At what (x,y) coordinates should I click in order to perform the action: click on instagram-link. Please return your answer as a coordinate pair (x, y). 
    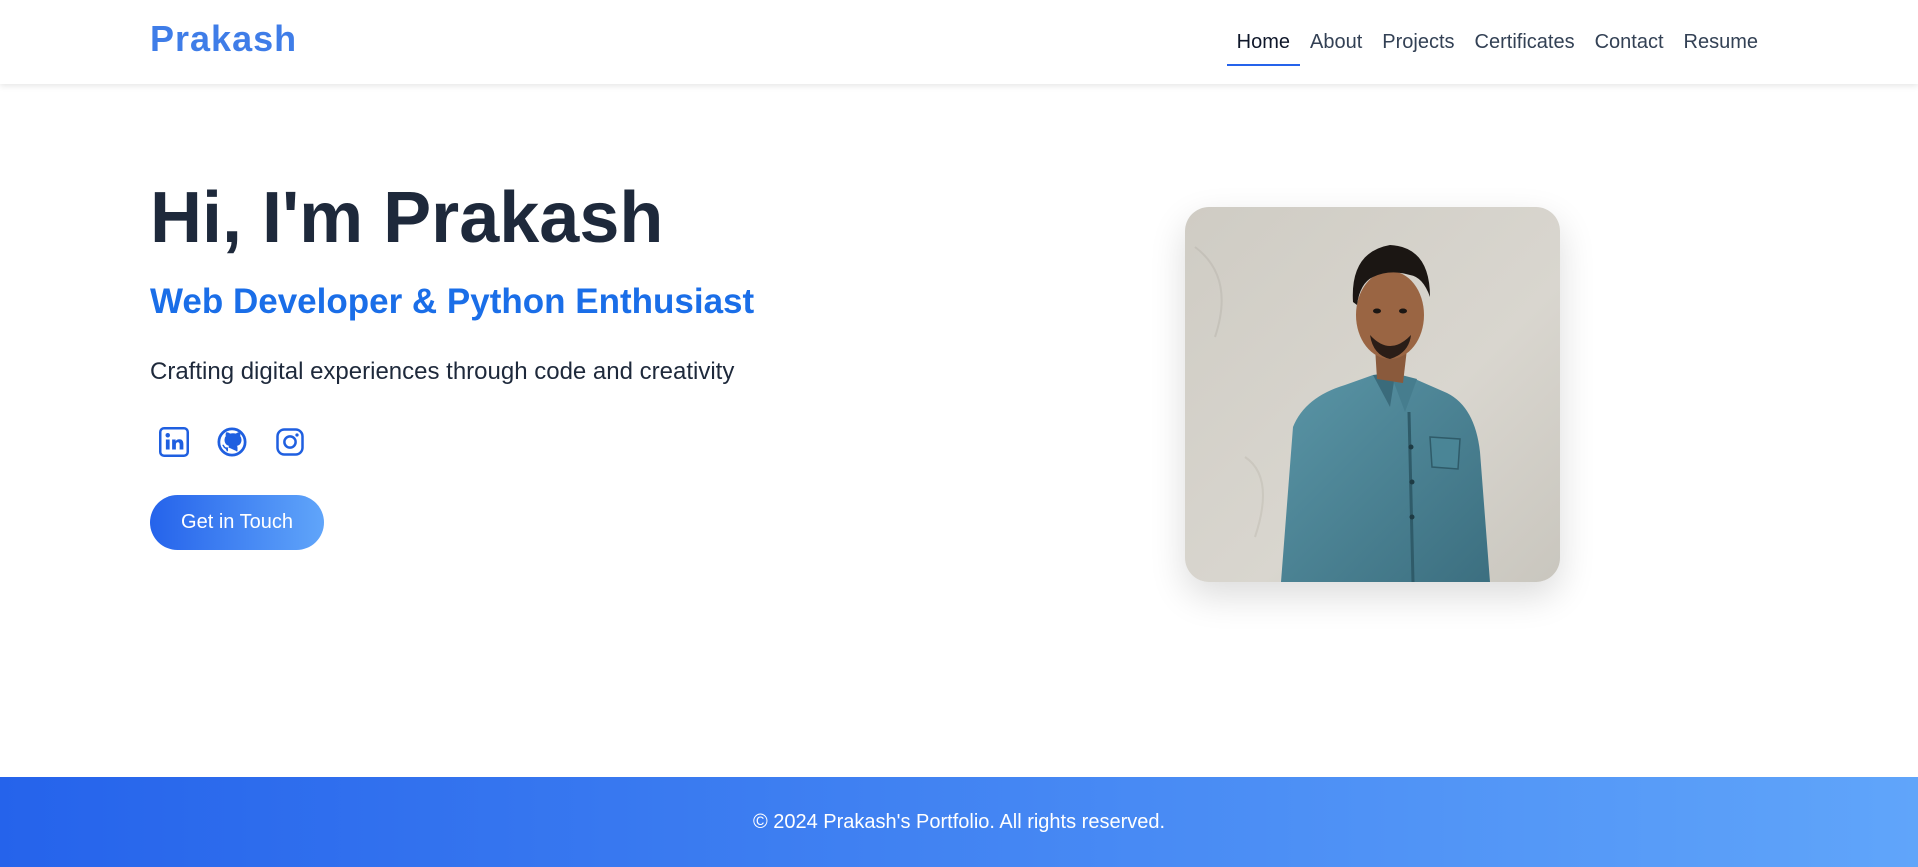
    Looking at the image, I should click on (290, 442).